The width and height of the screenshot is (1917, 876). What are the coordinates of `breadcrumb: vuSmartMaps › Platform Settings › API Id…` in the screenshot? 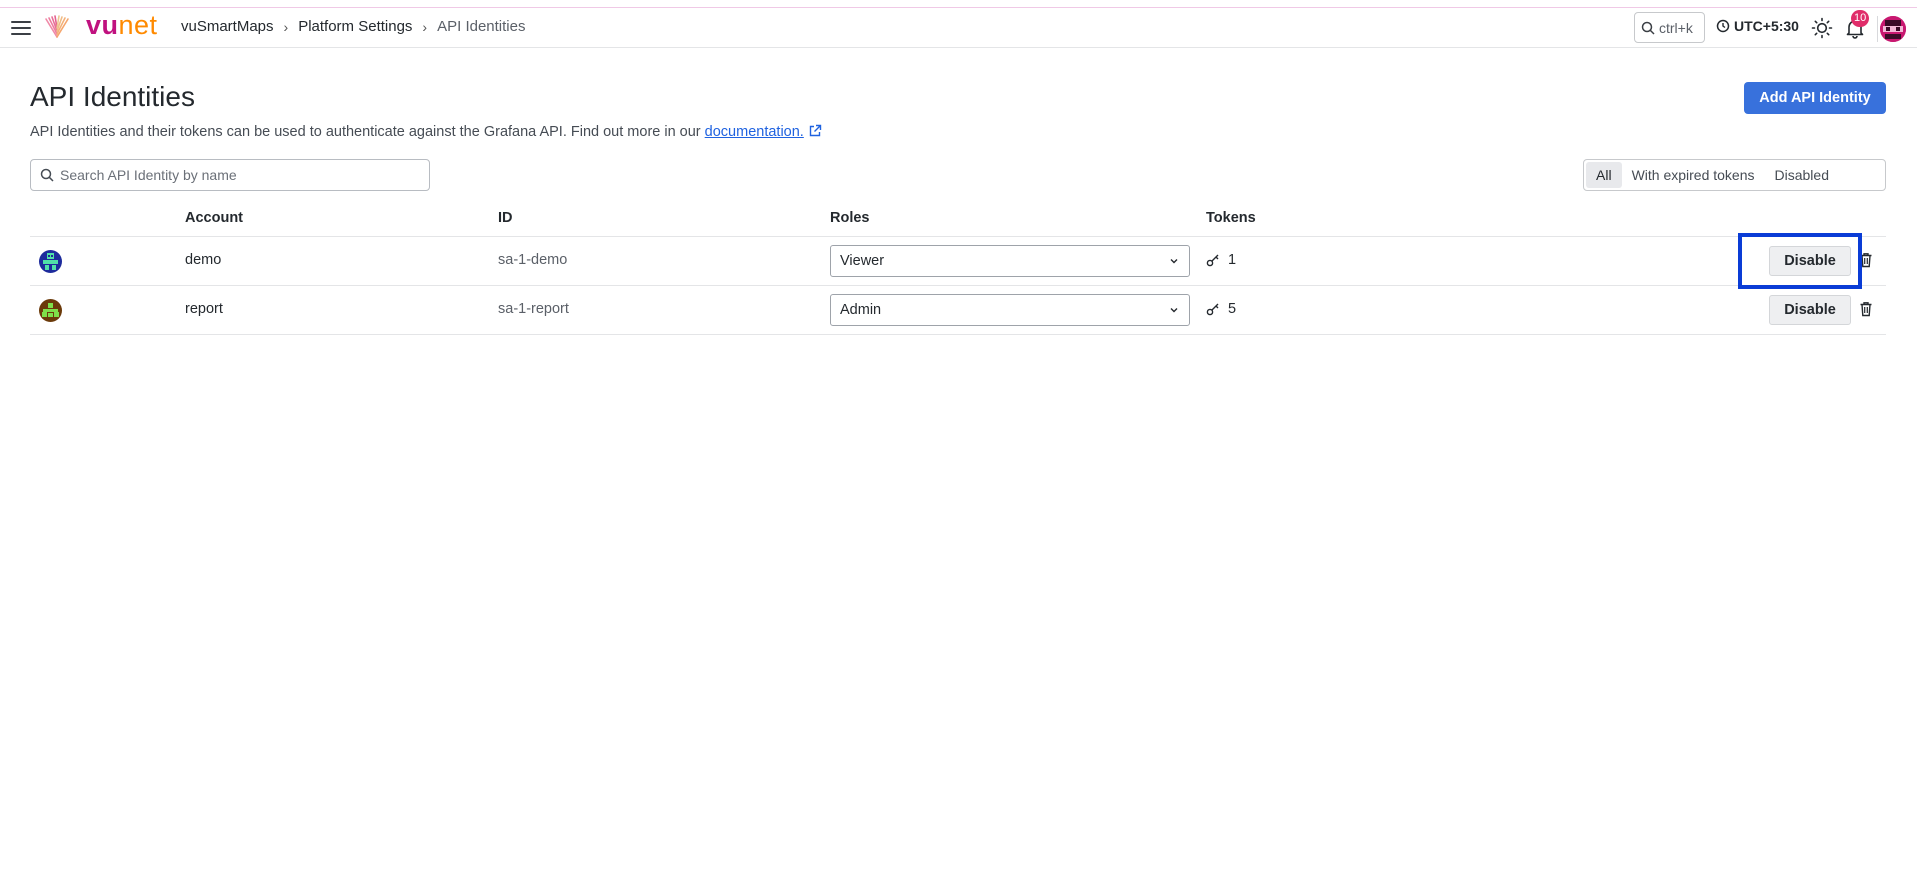 It's located at (353, 26).